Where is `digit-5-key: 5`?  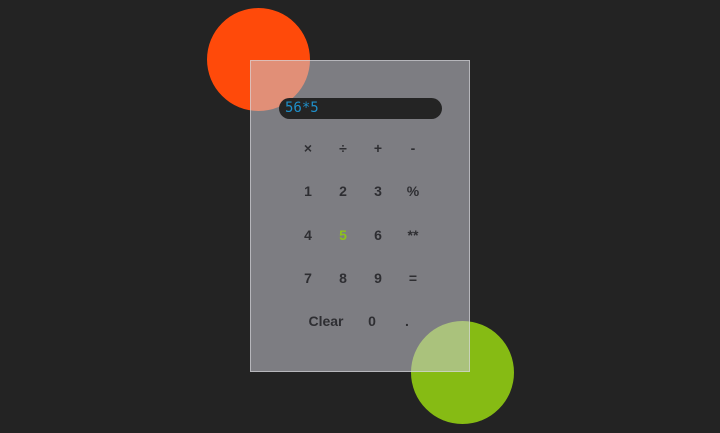
digit-5-key: 5 is located at coordinates (343, 235).